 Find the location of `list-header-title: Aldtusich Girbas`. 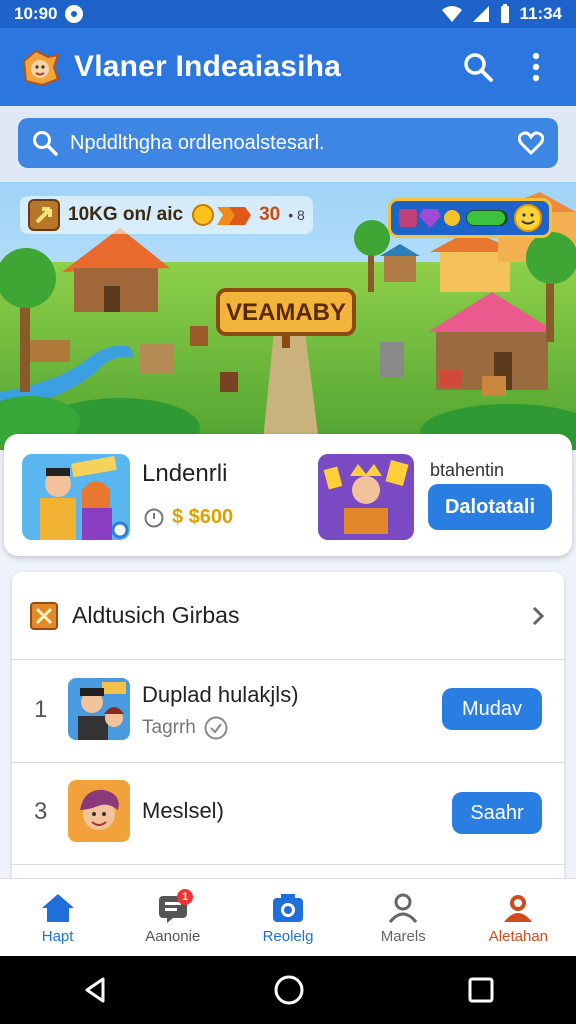

list-header-title: Aldtusich Girbas is located at coordinates (156, 615).